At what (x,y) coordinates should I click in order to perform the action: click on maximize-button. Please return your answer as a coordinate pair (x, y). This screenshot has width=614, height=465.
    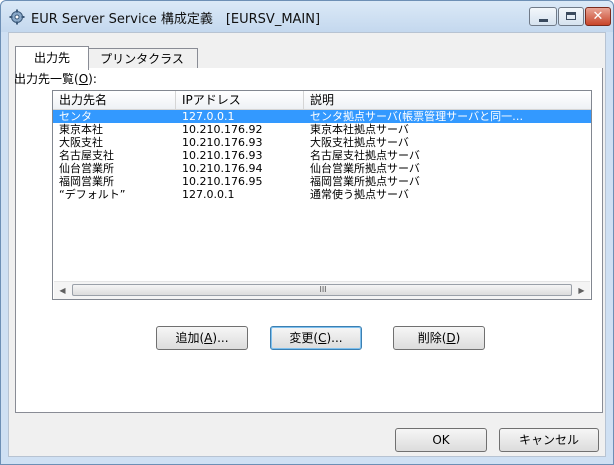
    Looking at the image, I should click on (571, 16).